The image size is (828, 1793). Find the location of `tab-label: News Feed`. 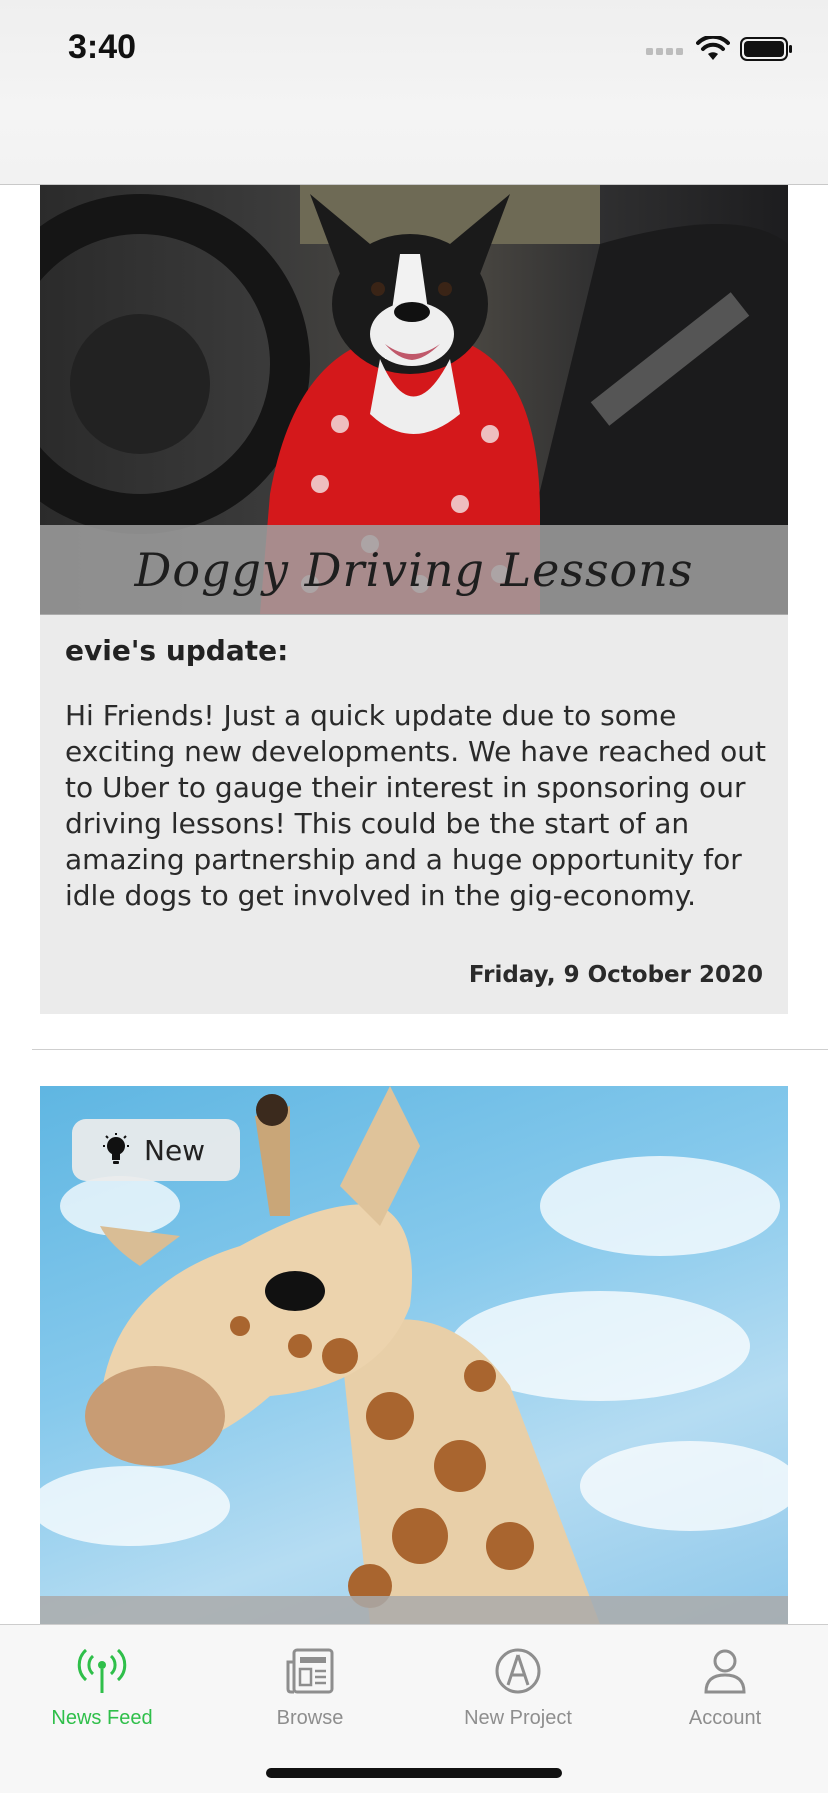

tab-label: News Feed is located at coordinates (102, 1718).